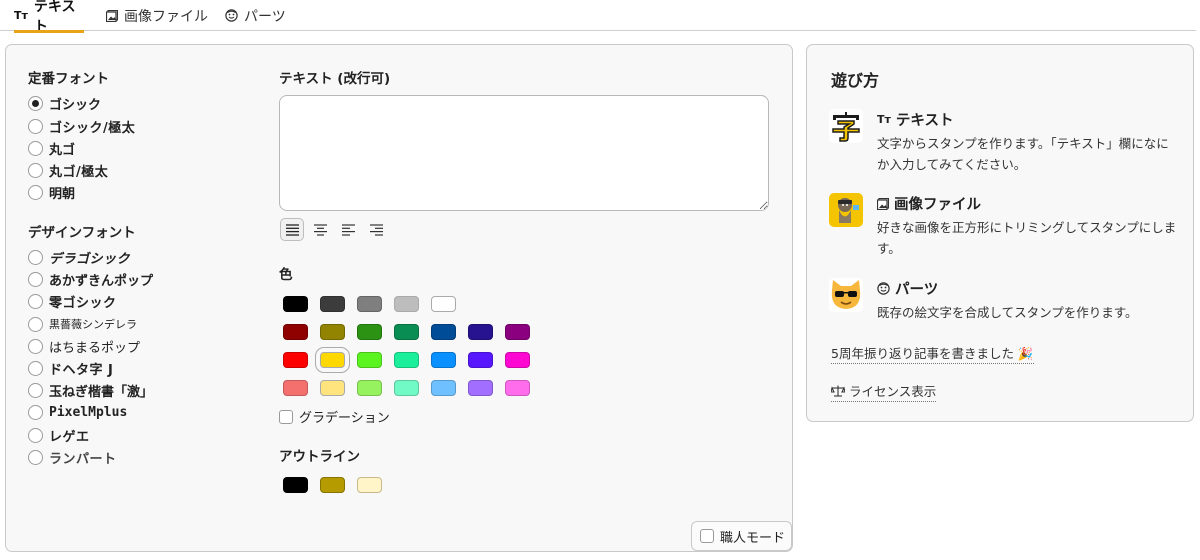  Describe the element at coordinates (69, 437) in the screenshot. I see `font-option-label: レゲエ` at that location.